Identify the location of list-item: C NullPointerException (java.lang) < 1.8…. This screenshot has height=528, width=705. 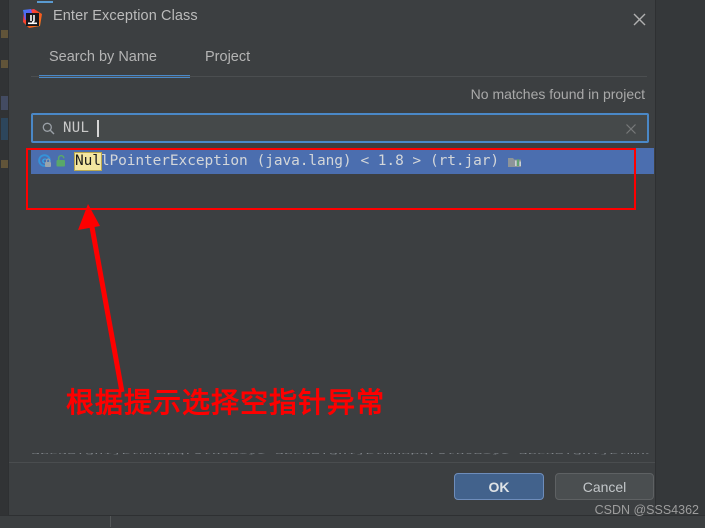
(342, 161).